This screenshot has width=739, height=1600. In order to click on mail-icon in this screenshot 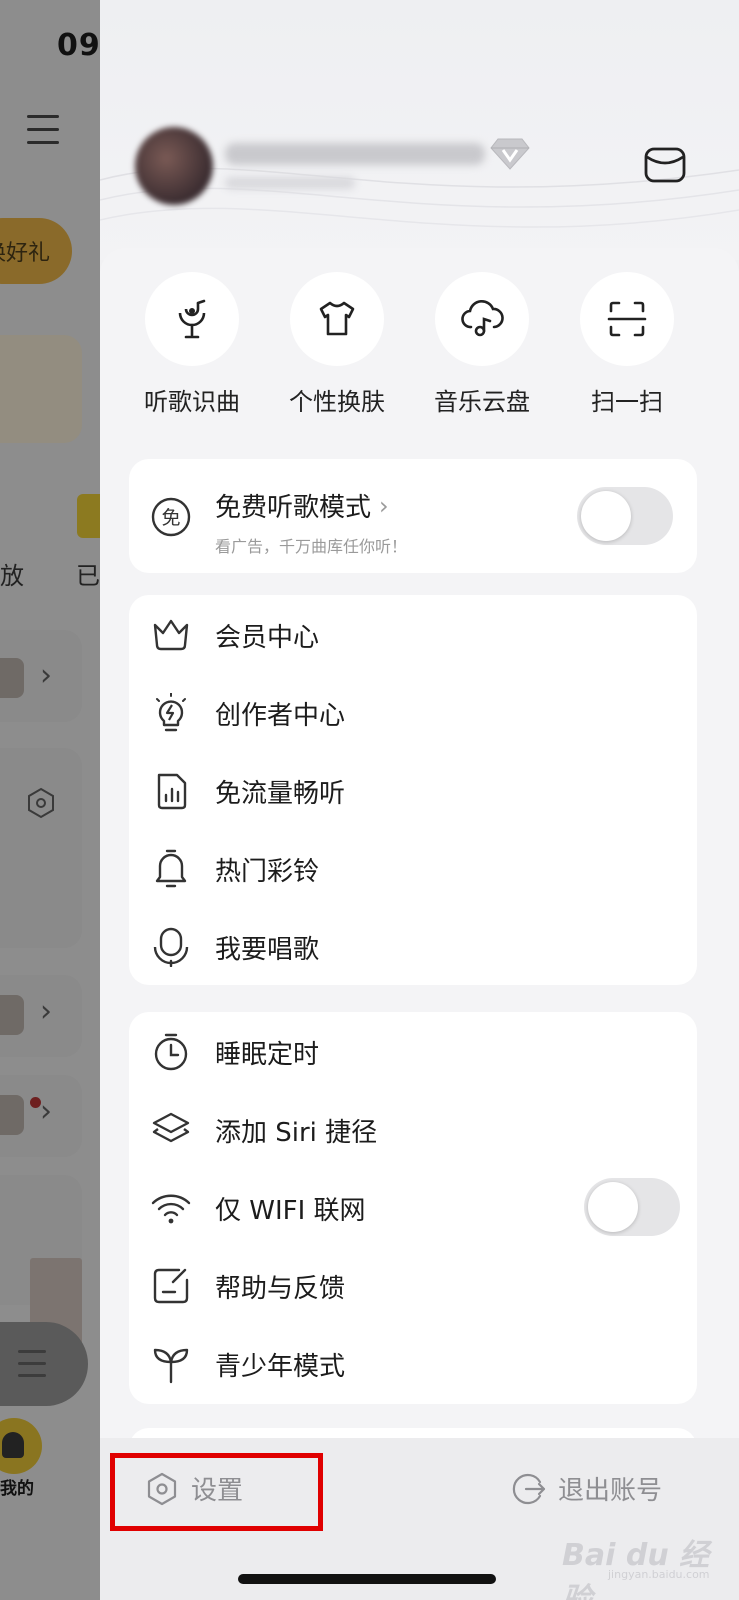, I will do `click(665, 165)`.